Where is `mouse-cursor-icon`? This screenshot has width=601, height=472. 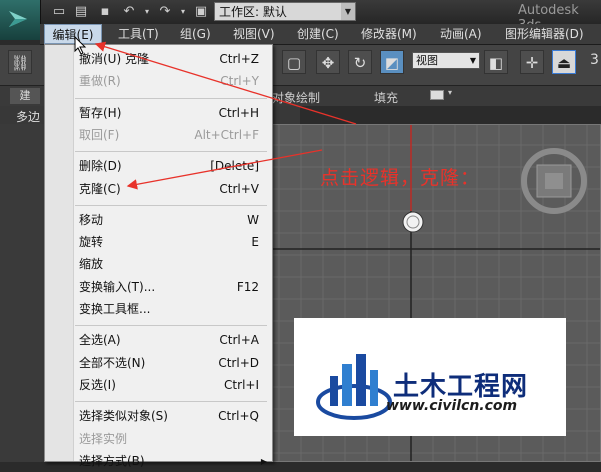
mouse-cursor-icon is located at coordinates (80, 45).